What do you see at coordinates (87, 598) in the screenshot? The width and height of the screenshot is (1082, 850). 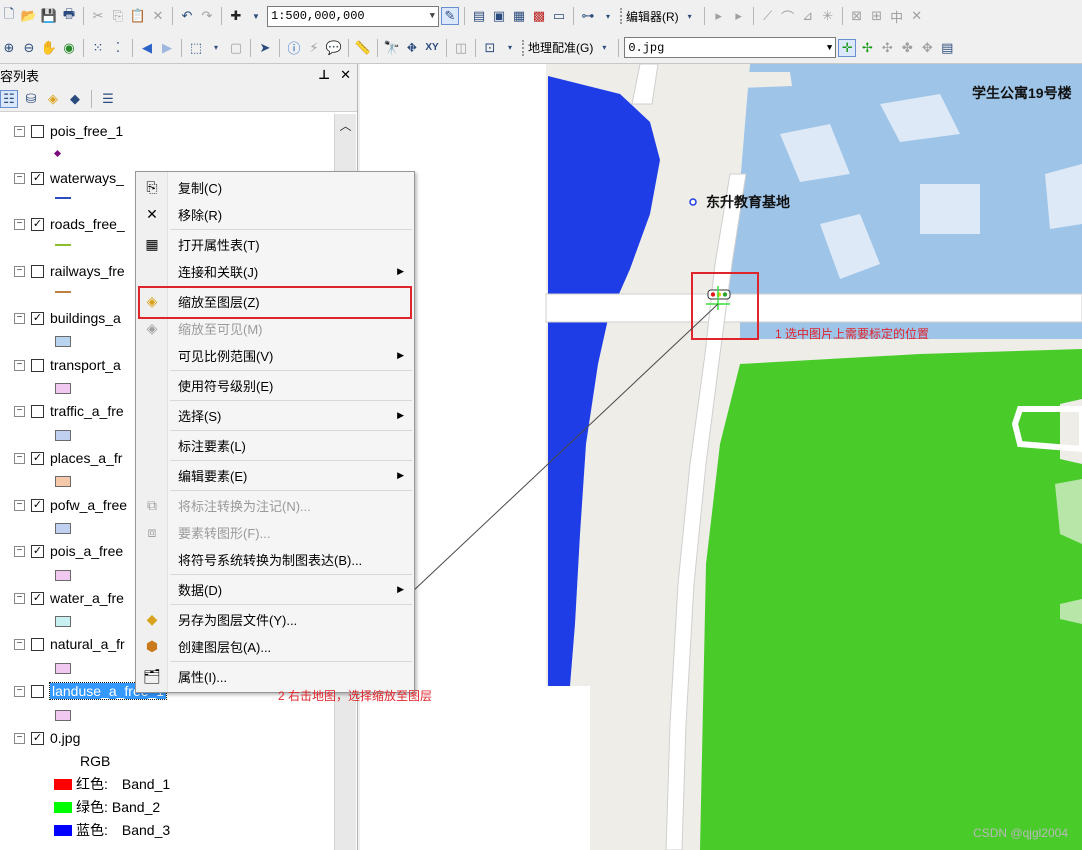 I see `layer-name: water_a_fre` at bounding box center [87, 598].